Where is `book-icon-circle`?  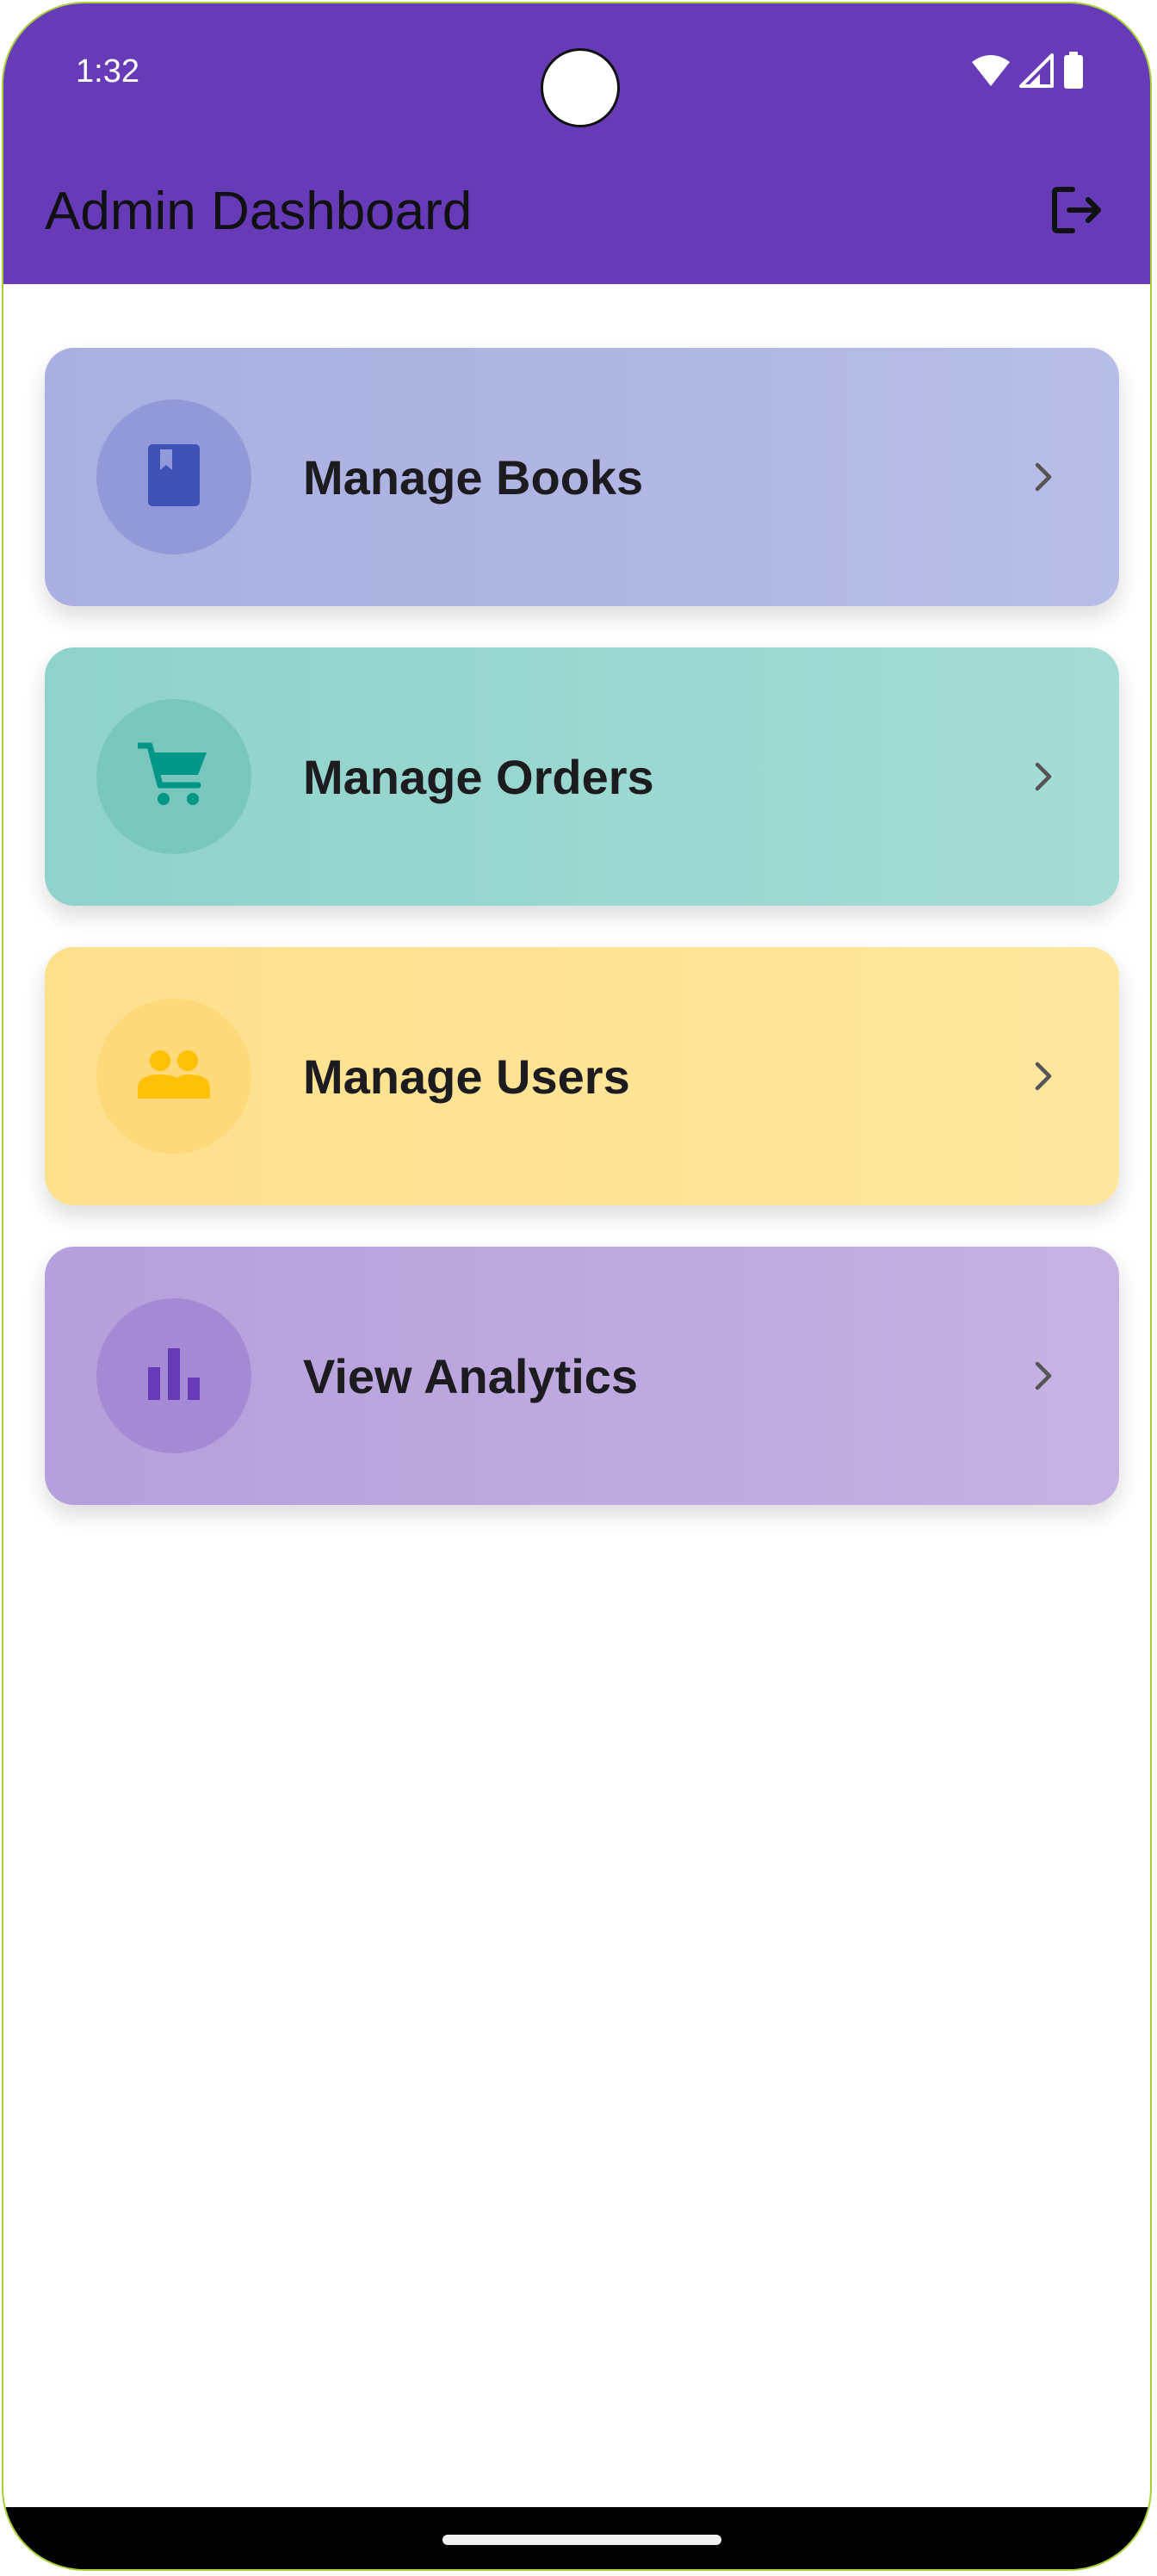 book-icon-circle is located at coordinates (174, 476).